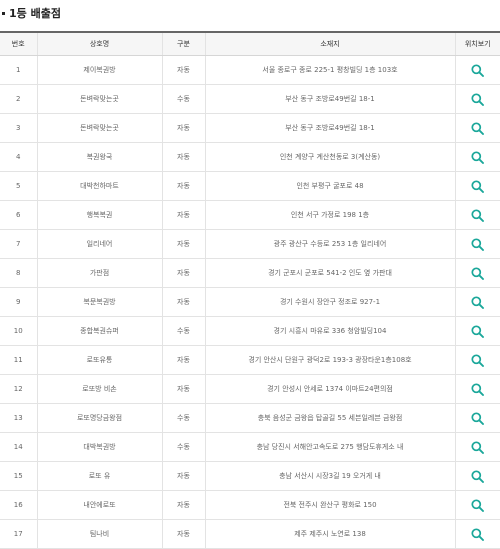 The height and width of the screenshot is (549, 500). I want to click on store-address: 제주 제주시 노연로 138, so click(329, 534).